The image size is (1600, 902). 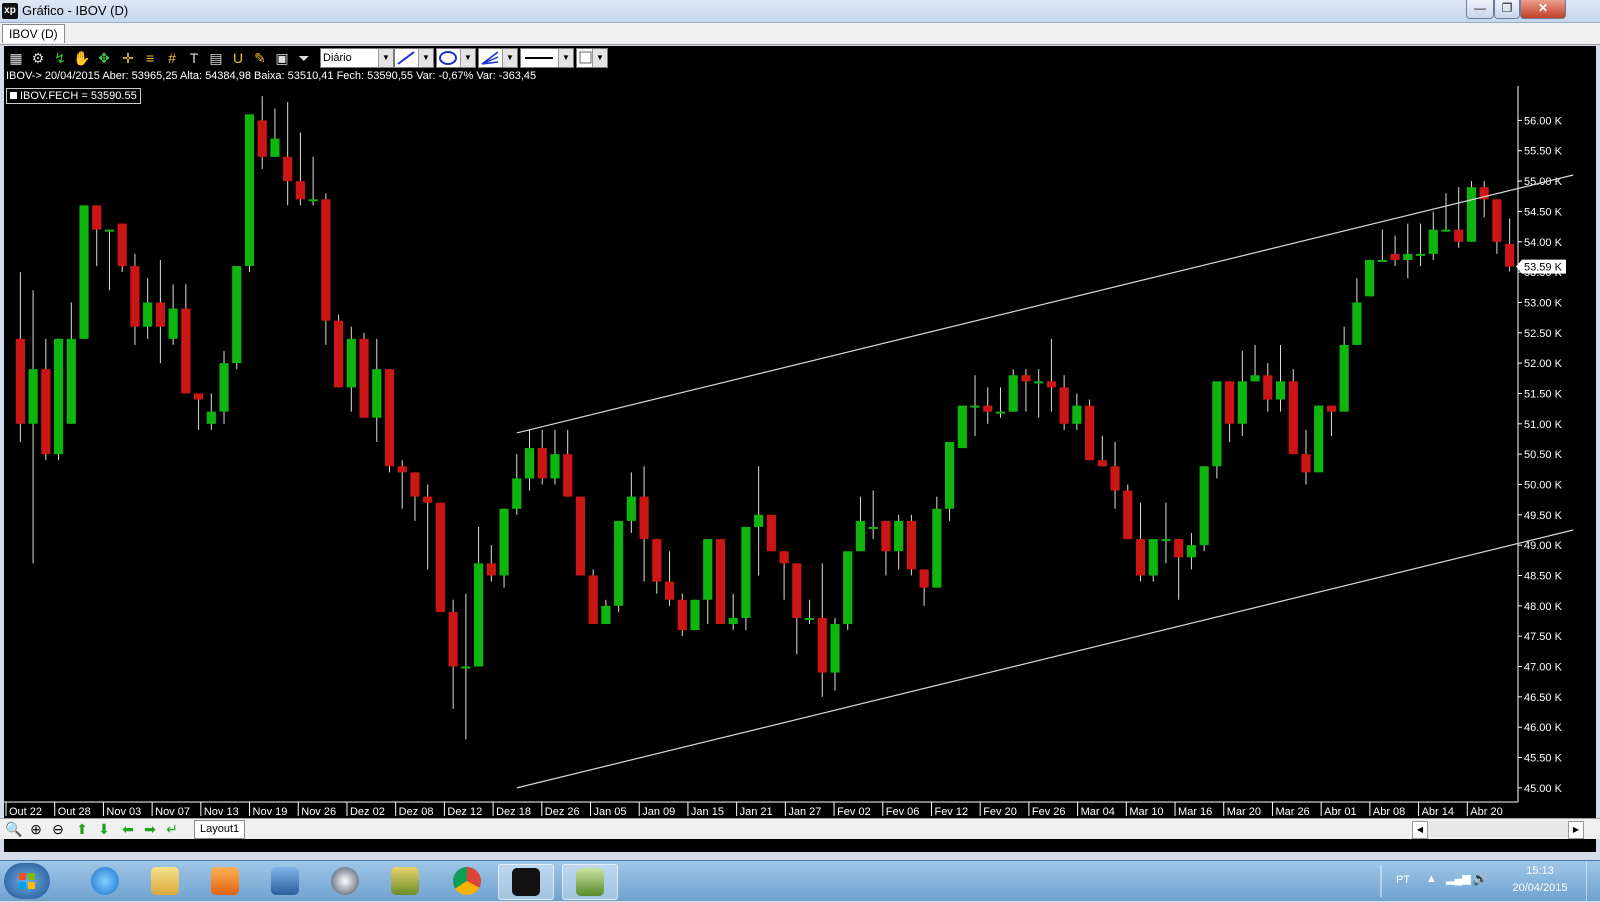 What do you see at coordinates (82, 58) in the screenshot?
I see `hand-icon: ✋` at bounding box center [82, 58].